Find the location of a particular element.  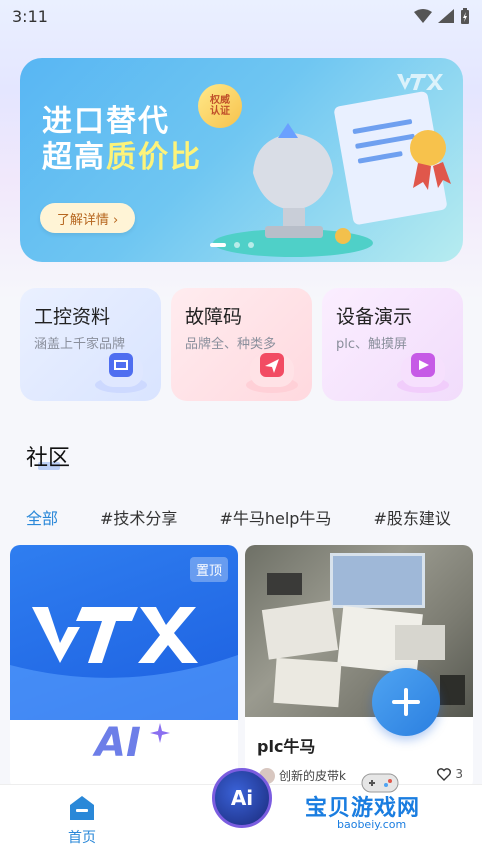

sparkle-icon is located at coordinates (160, 733).